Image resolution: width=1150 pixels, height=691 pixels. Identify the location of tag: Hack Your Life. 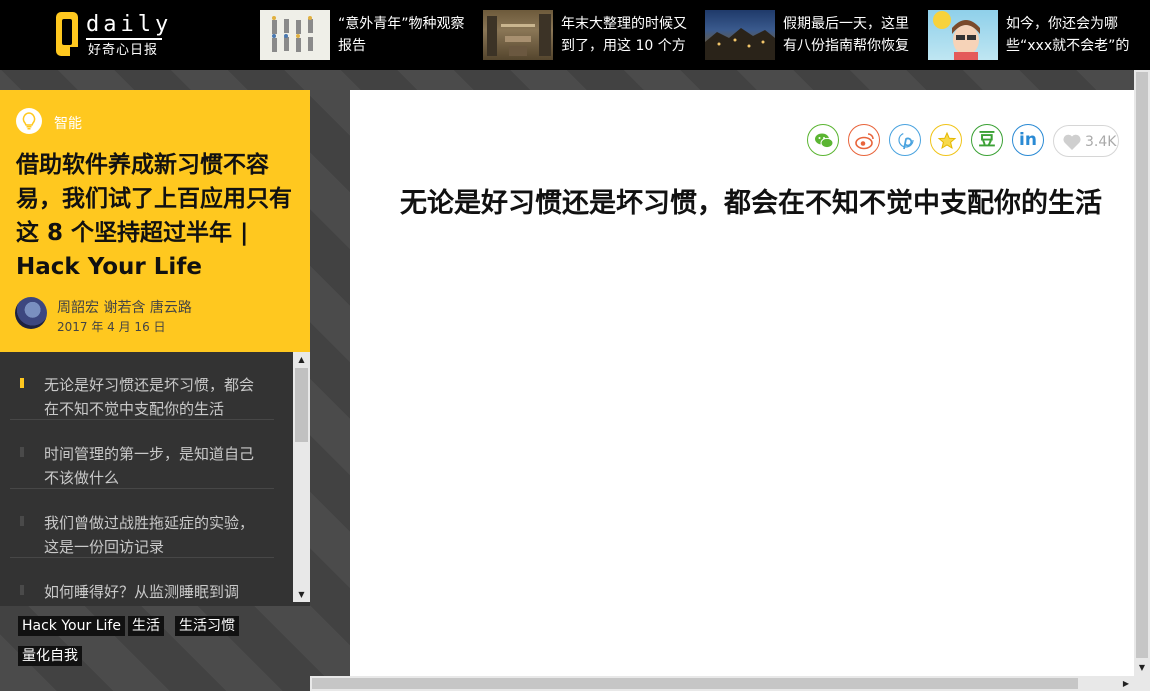
(71, 626).